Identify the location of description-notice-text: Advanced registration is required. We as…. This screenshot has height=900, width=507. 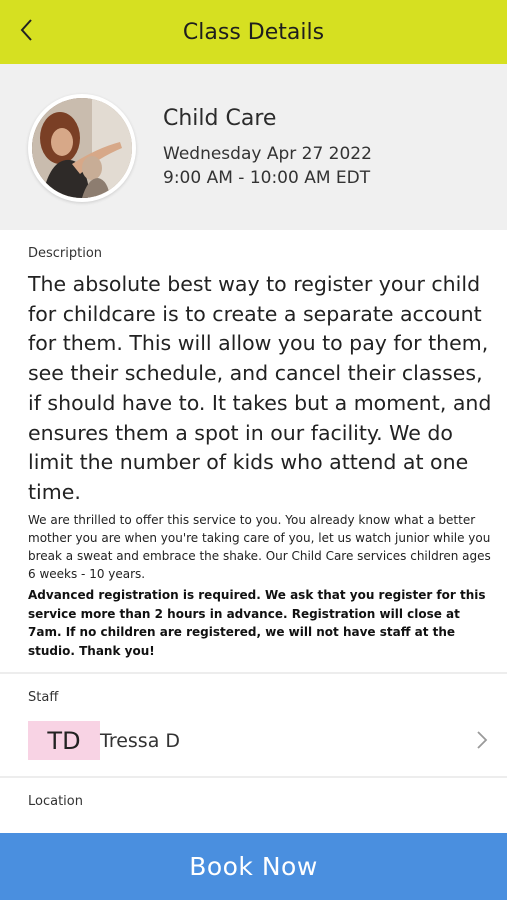
(257, 623).